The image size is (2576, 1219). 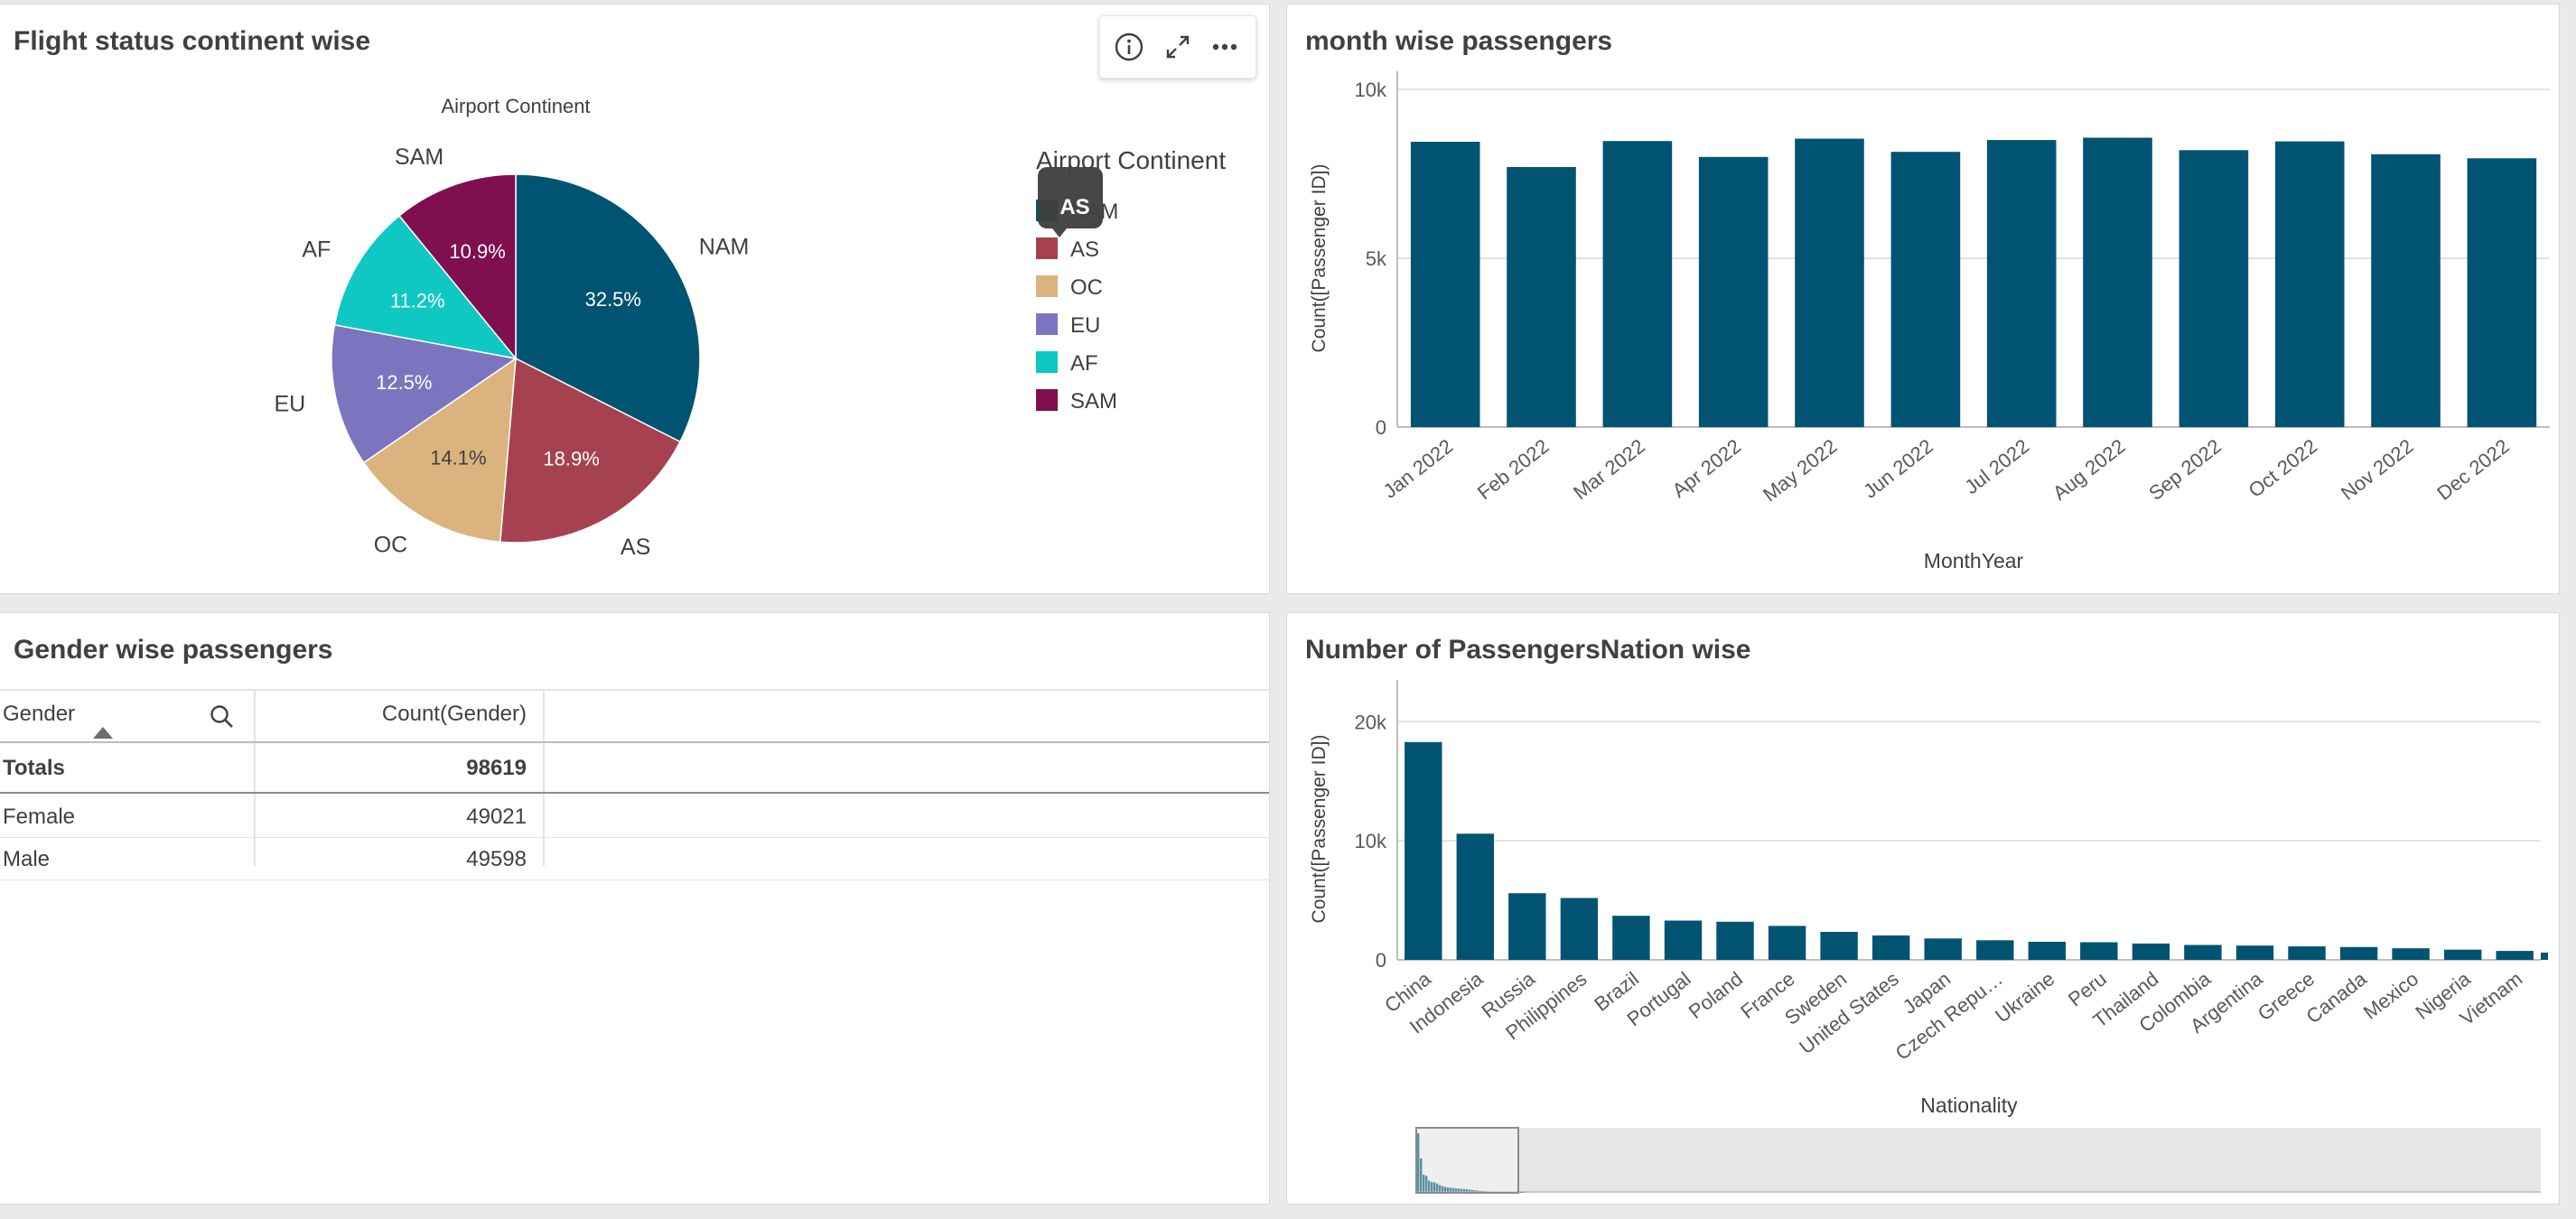 What do you see at coordinates (2214, 289) in the screenshot?
I see `bar-sep-2022` at bounding box center [2214, 289].